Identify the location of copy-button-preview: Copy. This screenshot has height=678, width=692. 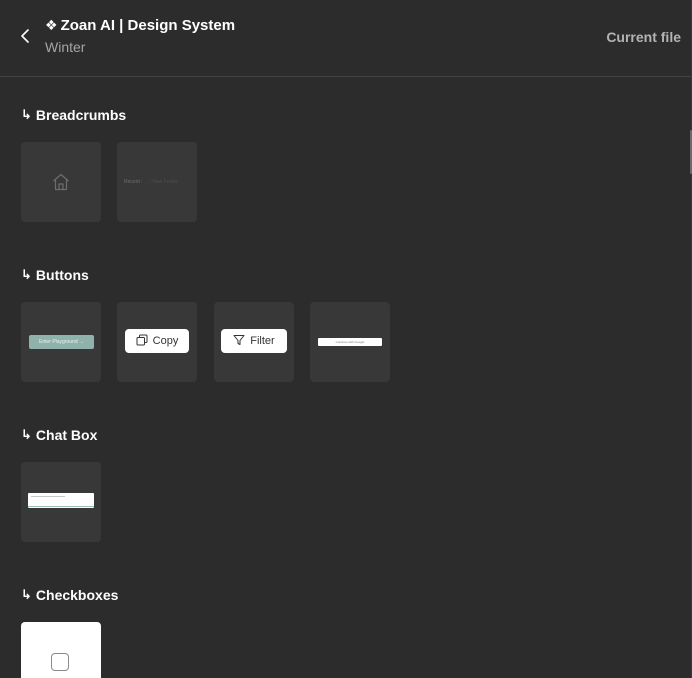
(157, 341).